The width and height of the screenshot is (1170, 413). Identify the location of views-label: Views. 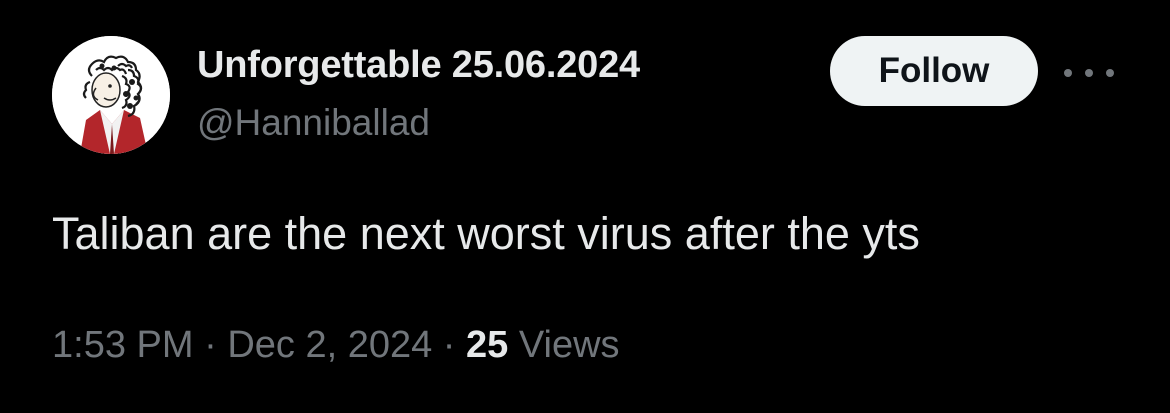
(569, 345).